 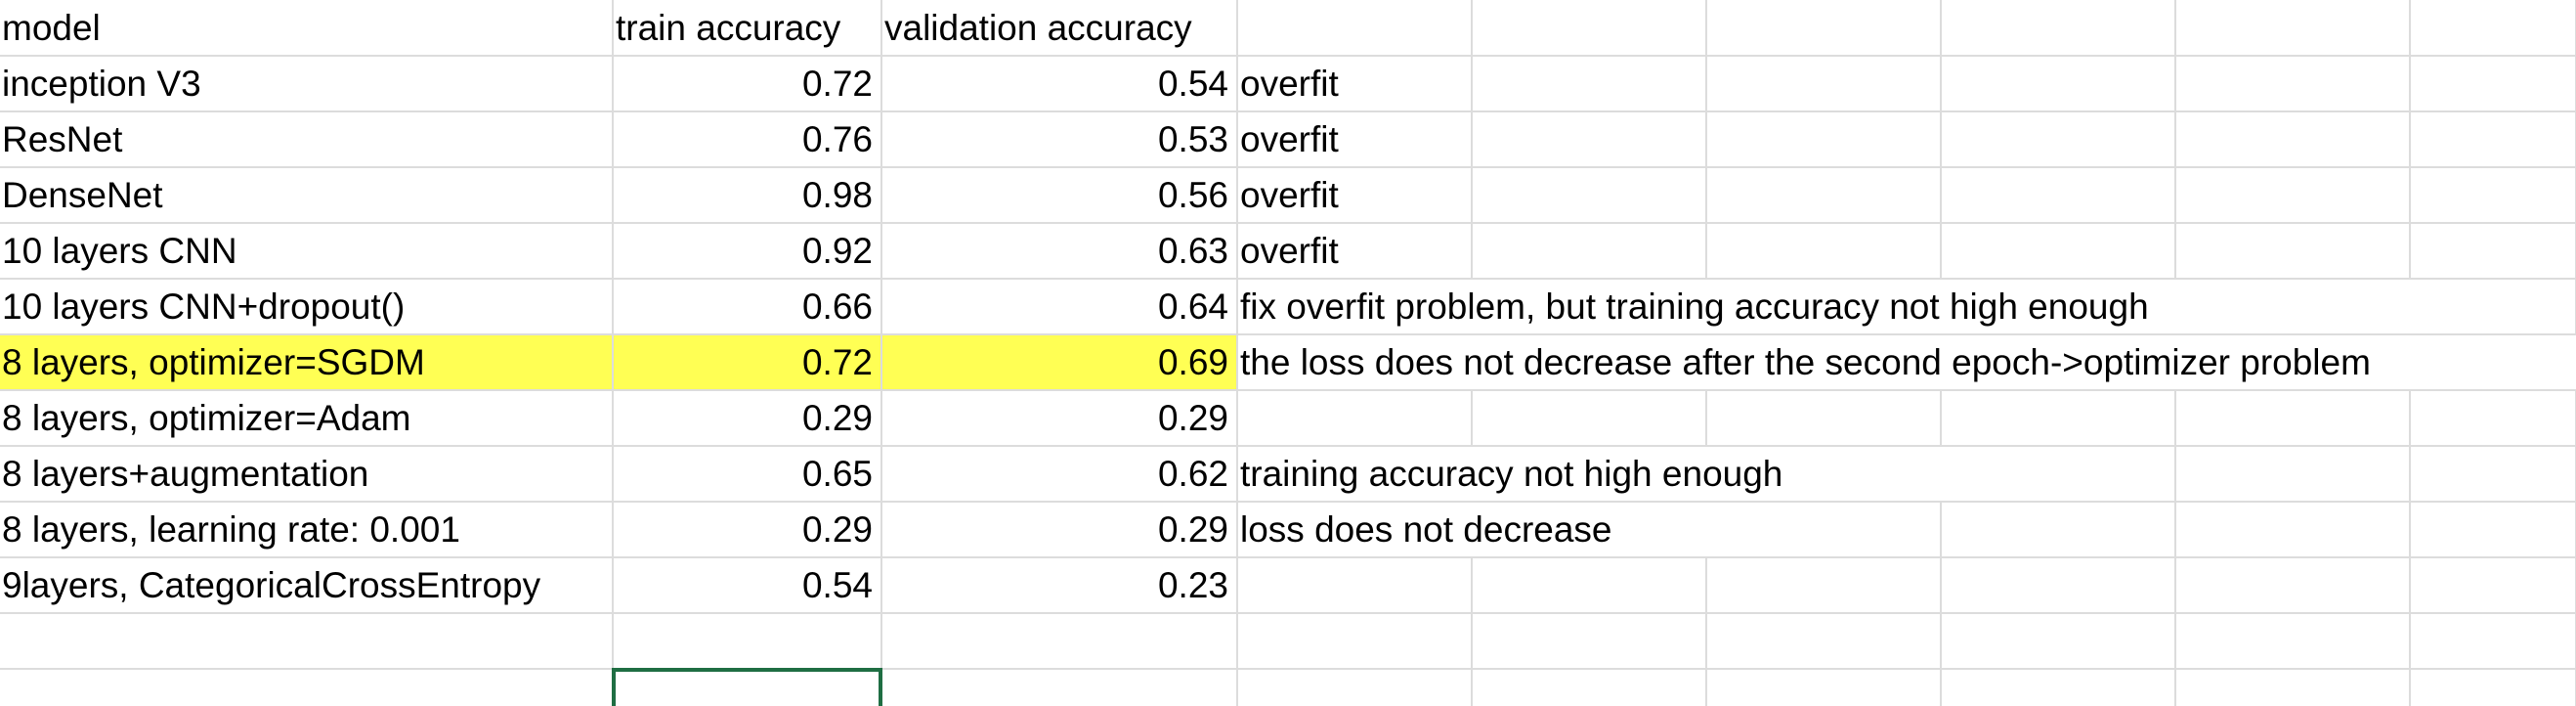 What do you see at coordinates (1059, 585) in the screenshot?
I see `validation-accuracy-cell: 0.23` at bounding box center [1059, 585].